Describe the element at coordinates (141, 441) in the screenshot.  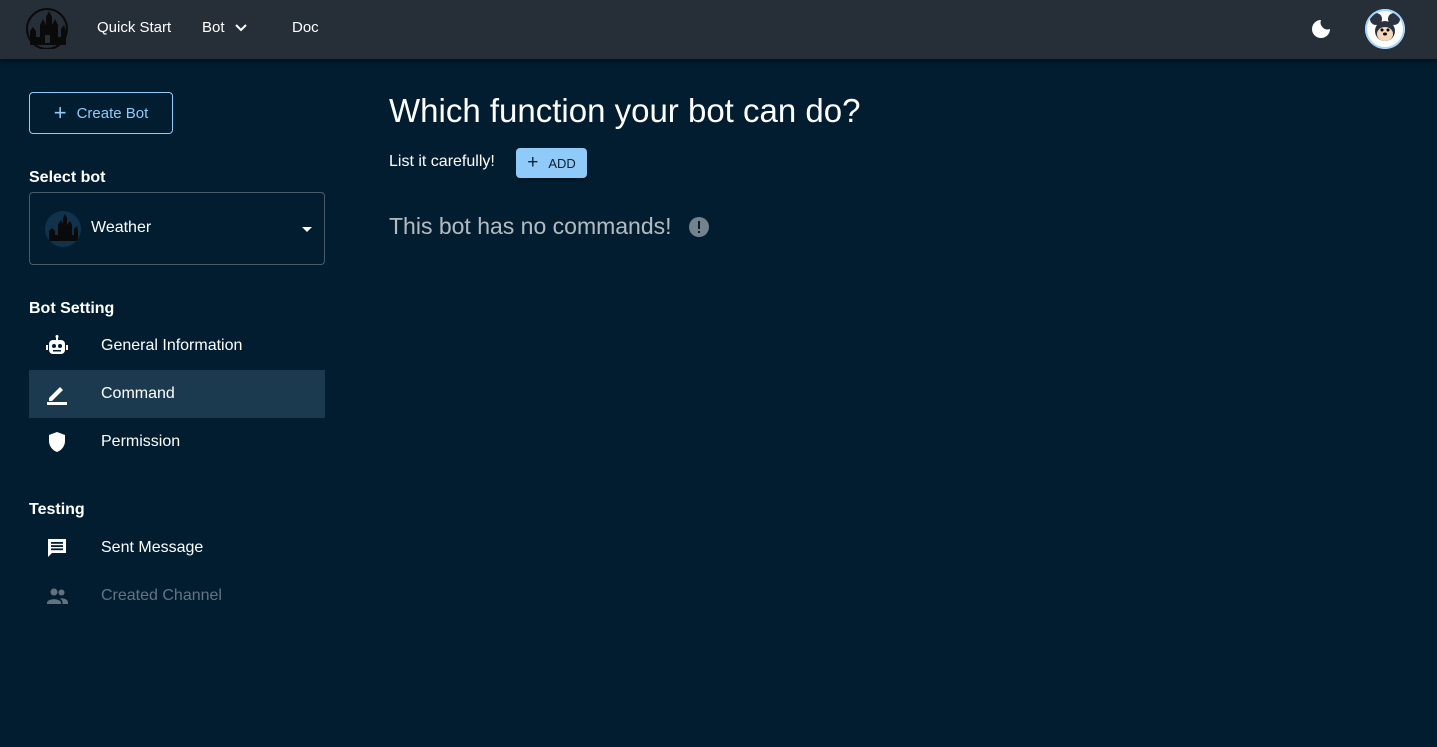
I see `sidebar-item-label: Permission` at that location.